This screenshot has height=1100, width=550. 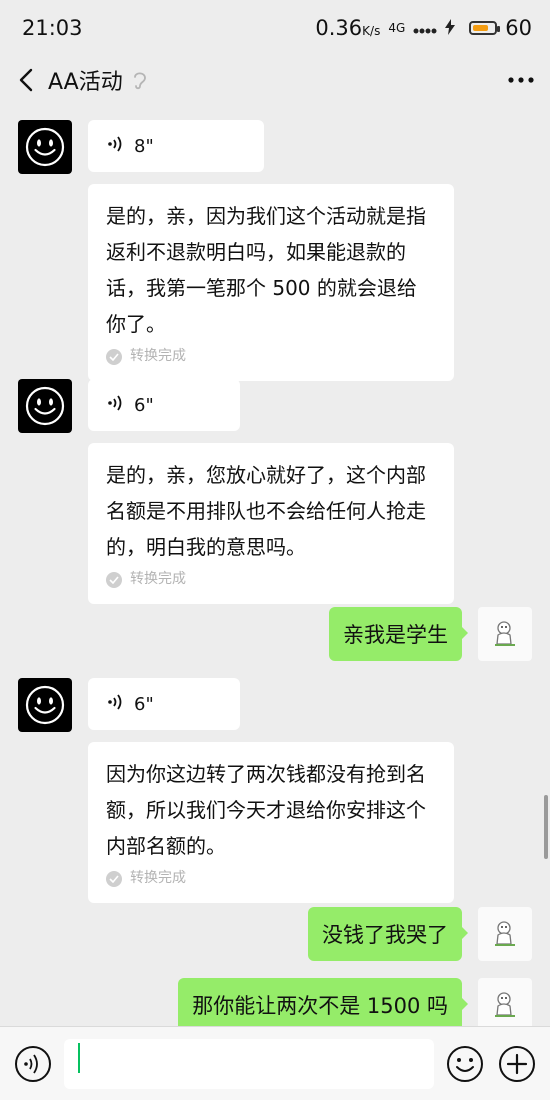 I want to click on outgoing-message: 那你能让两次不是 1500 吗, so click(x=355, y=1002).